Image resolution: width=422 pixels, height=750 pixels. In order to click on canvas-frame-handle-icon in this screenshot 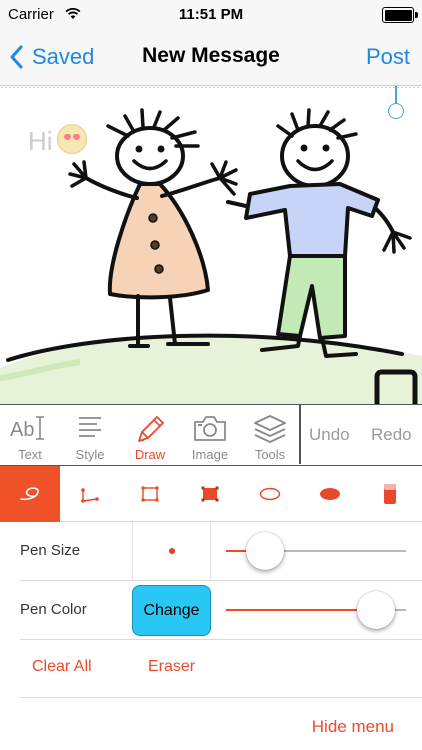, I will do `click(396, 386)`.